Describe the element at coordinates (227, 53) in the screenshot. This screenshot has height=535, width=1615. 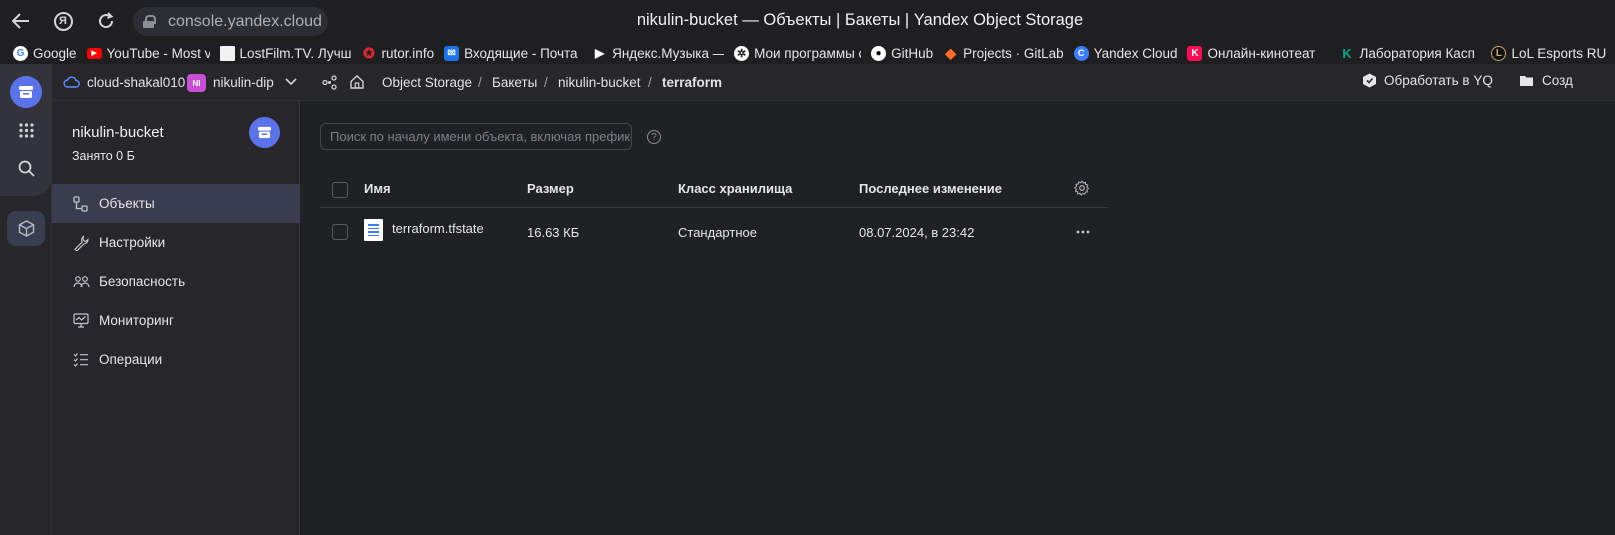
I see `page-icon` at that location.